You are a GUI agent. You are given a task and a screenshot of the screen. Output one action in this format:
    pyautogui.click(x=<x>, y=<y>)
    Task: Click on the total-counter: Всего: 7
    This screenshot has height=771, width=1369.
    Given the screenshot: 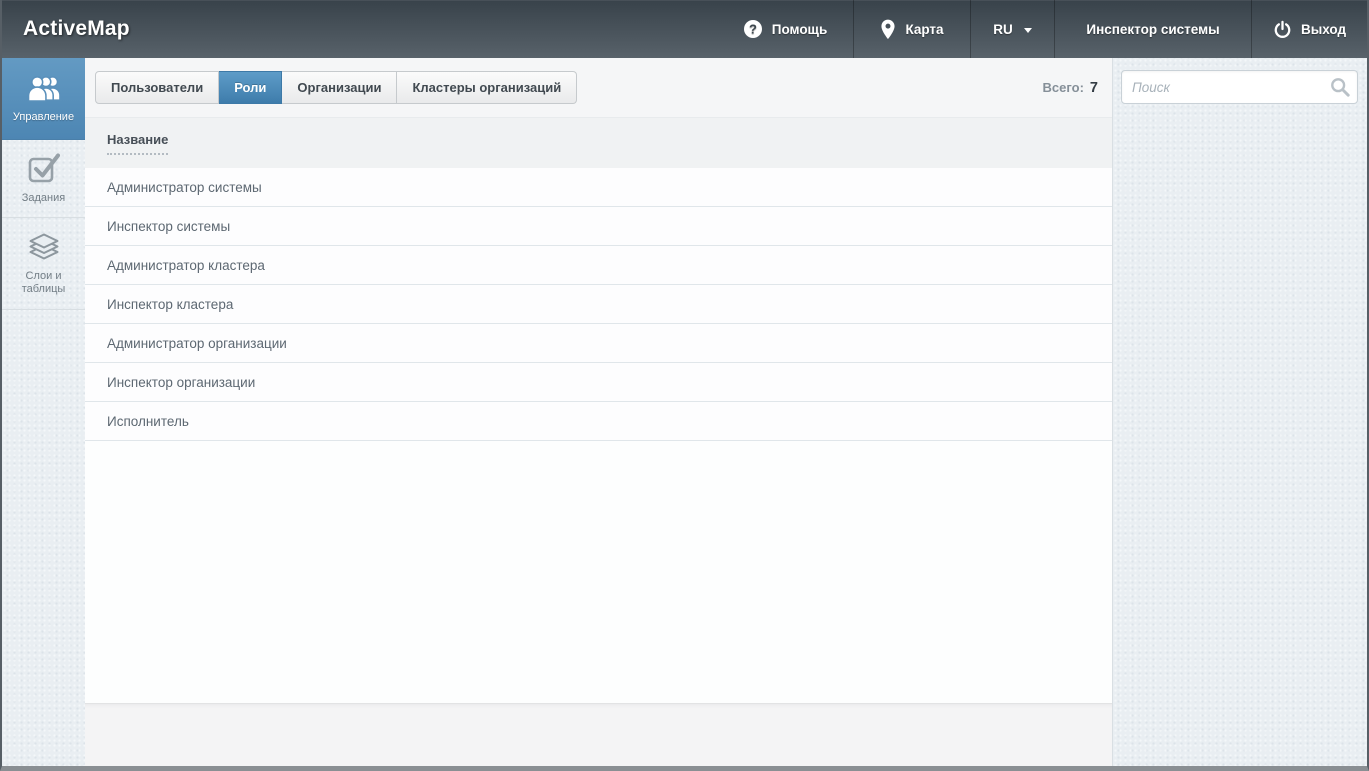 What is the action you would take?
    pyautogui.click(x=1070, y=88)
    